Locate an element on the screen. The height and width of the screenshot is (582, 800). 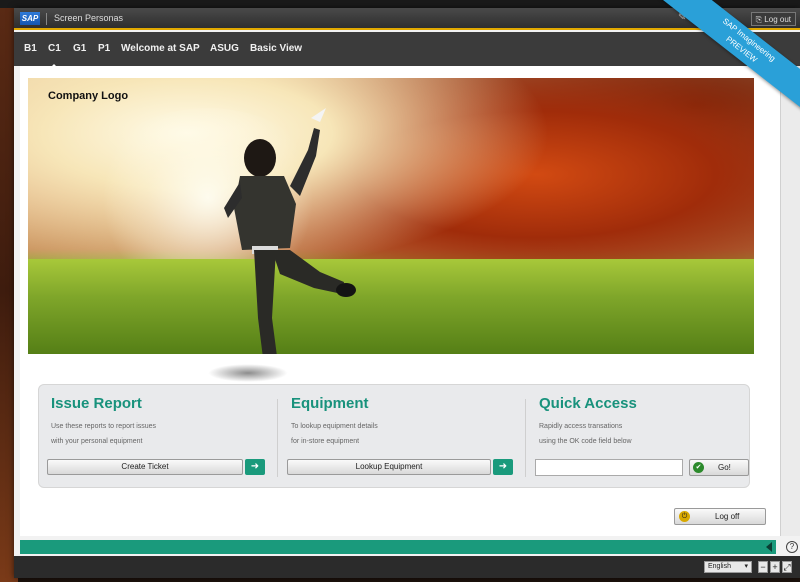
title-separator is located at coordinates (46, 19).